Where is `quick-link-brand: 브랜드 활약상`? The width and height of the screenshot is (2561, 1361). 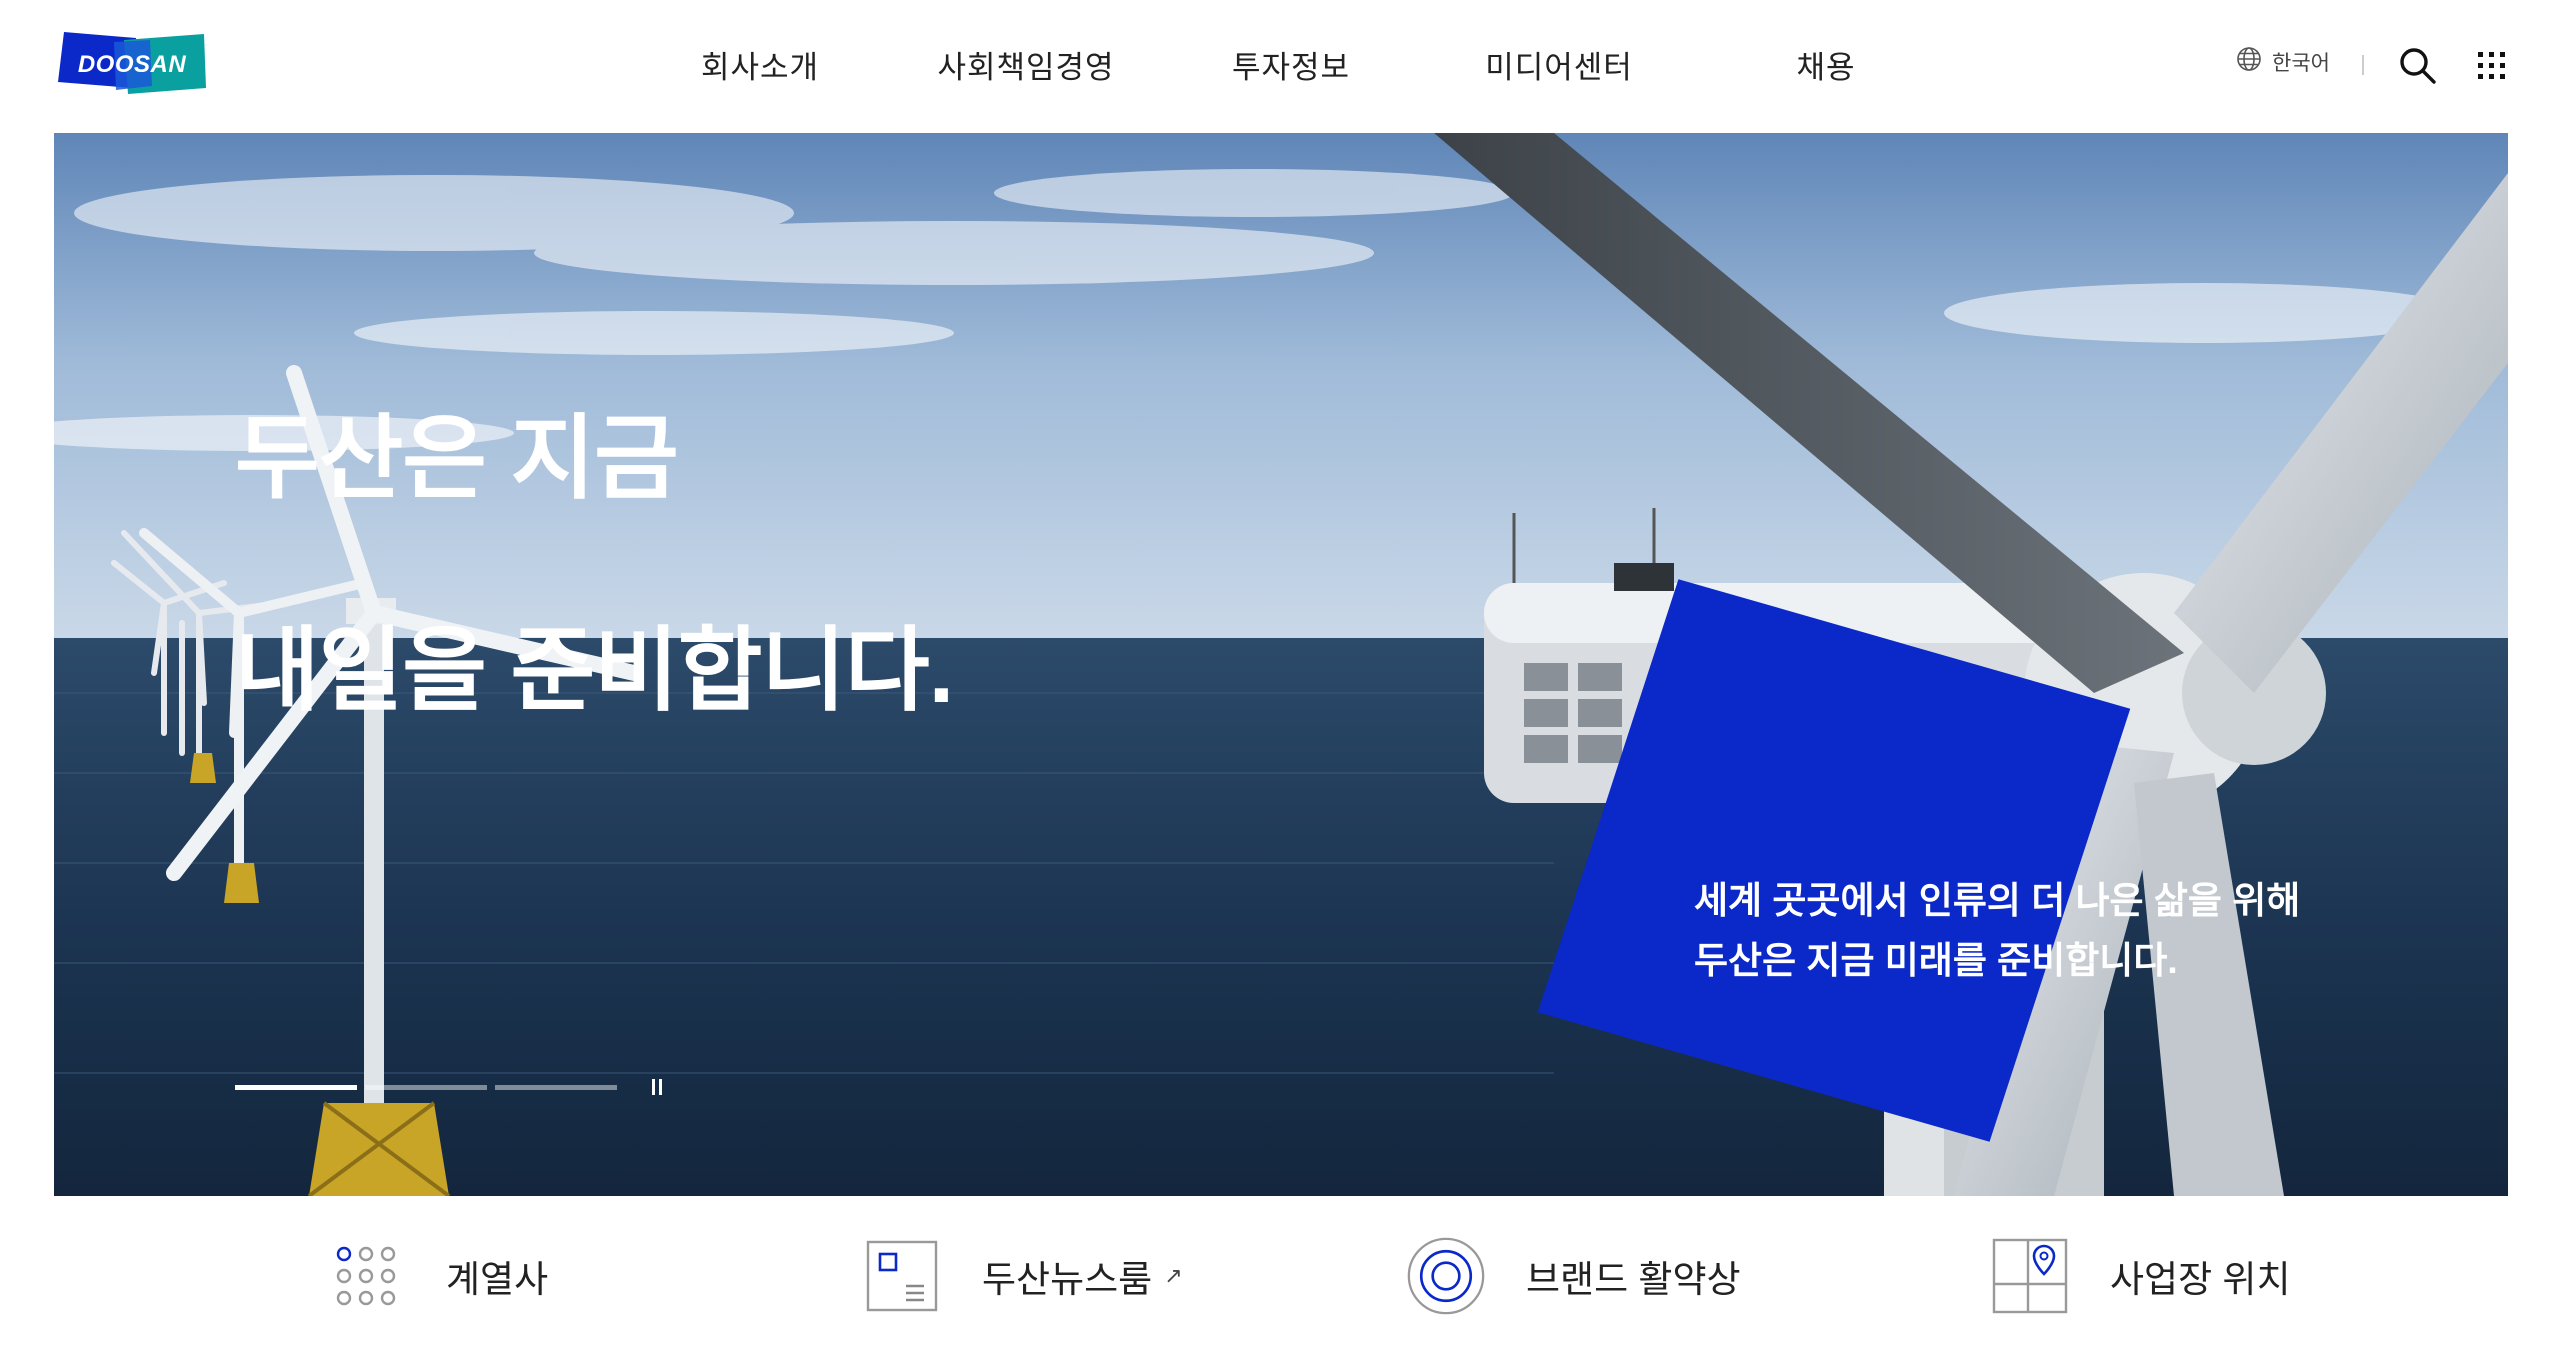 quick-link-brand: 브랜드 활약상 is located at coordinates (1573, 1276).